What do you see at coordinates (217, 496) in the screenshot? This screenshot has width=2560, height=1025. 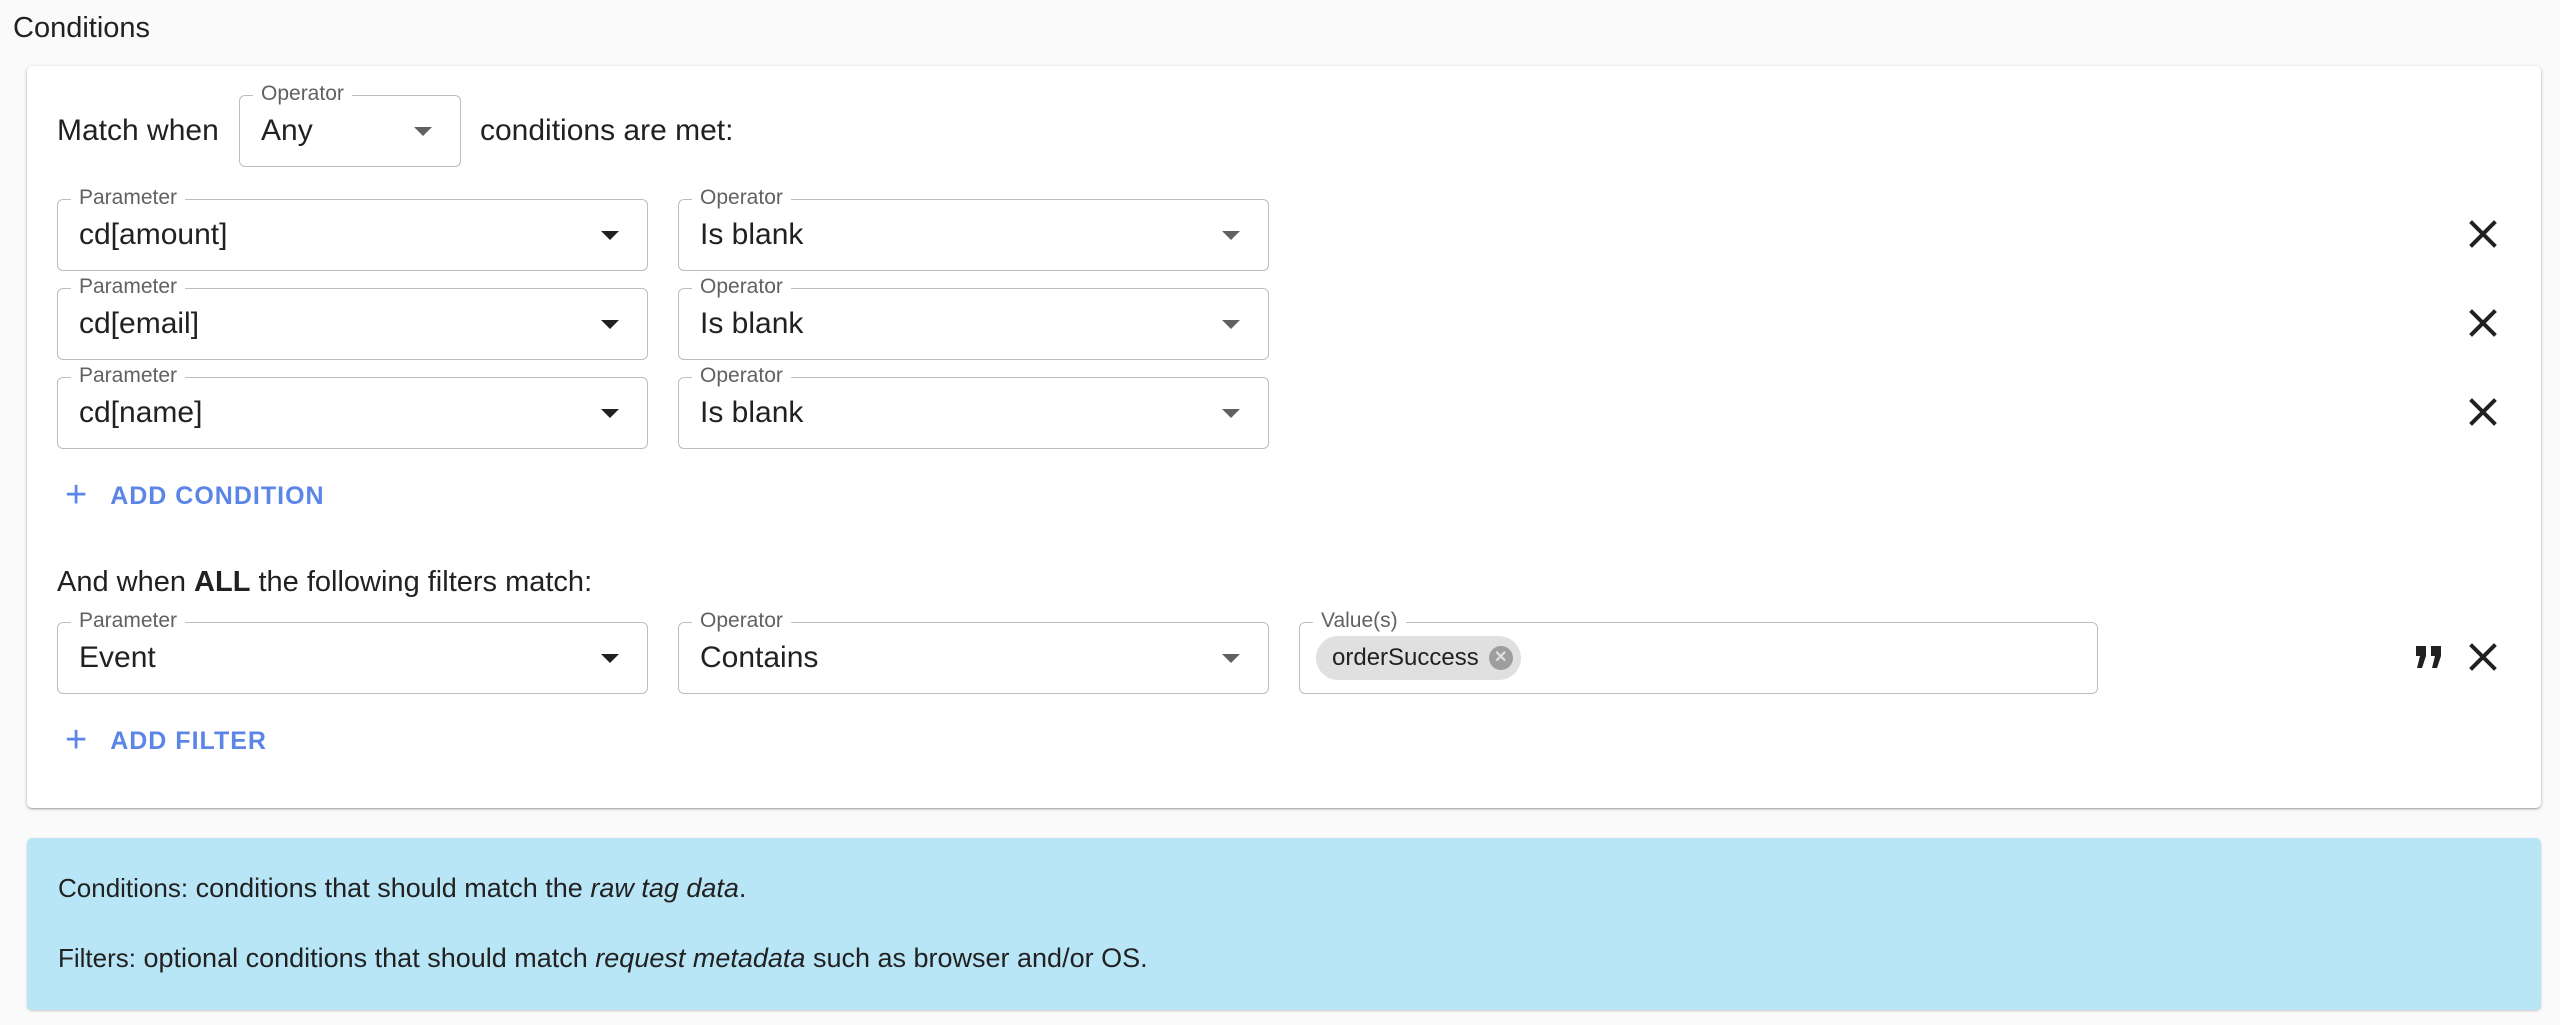 I see `add-condition-label: ADD CONDITION` at bounding box center [217, 496].